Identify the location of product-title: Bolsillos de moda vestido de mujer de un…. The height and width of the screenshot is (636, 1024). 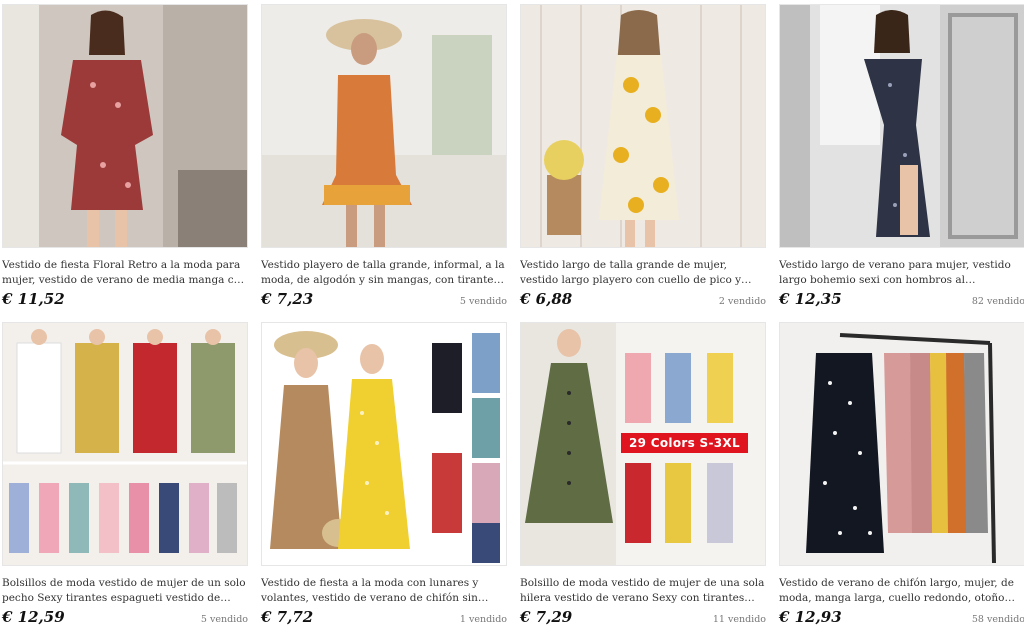
(126, 591).